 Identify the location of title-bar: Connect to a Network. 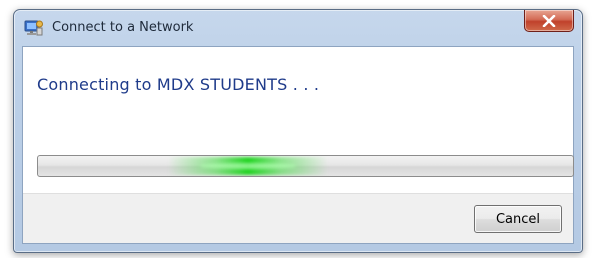
(298, 28).